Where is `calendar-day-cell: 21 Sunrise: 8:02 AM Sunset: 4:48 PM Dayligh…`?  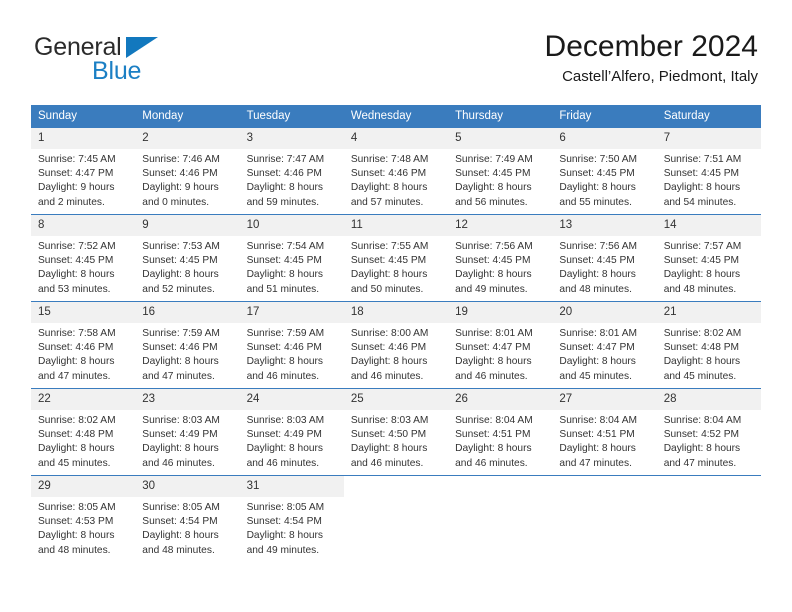 calendar-day-cell: 21 Sunrise: 8:02 AM Sunset: 4:48 PM Dayligh… is located at coordinates (708, 345).